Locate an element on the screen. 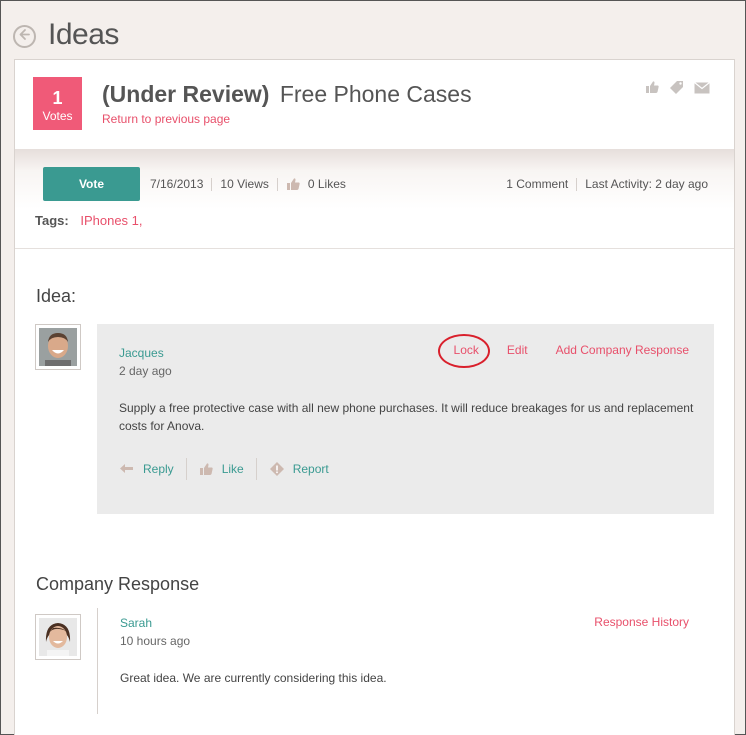  report-button: Report is located at coordinates (299, 469).